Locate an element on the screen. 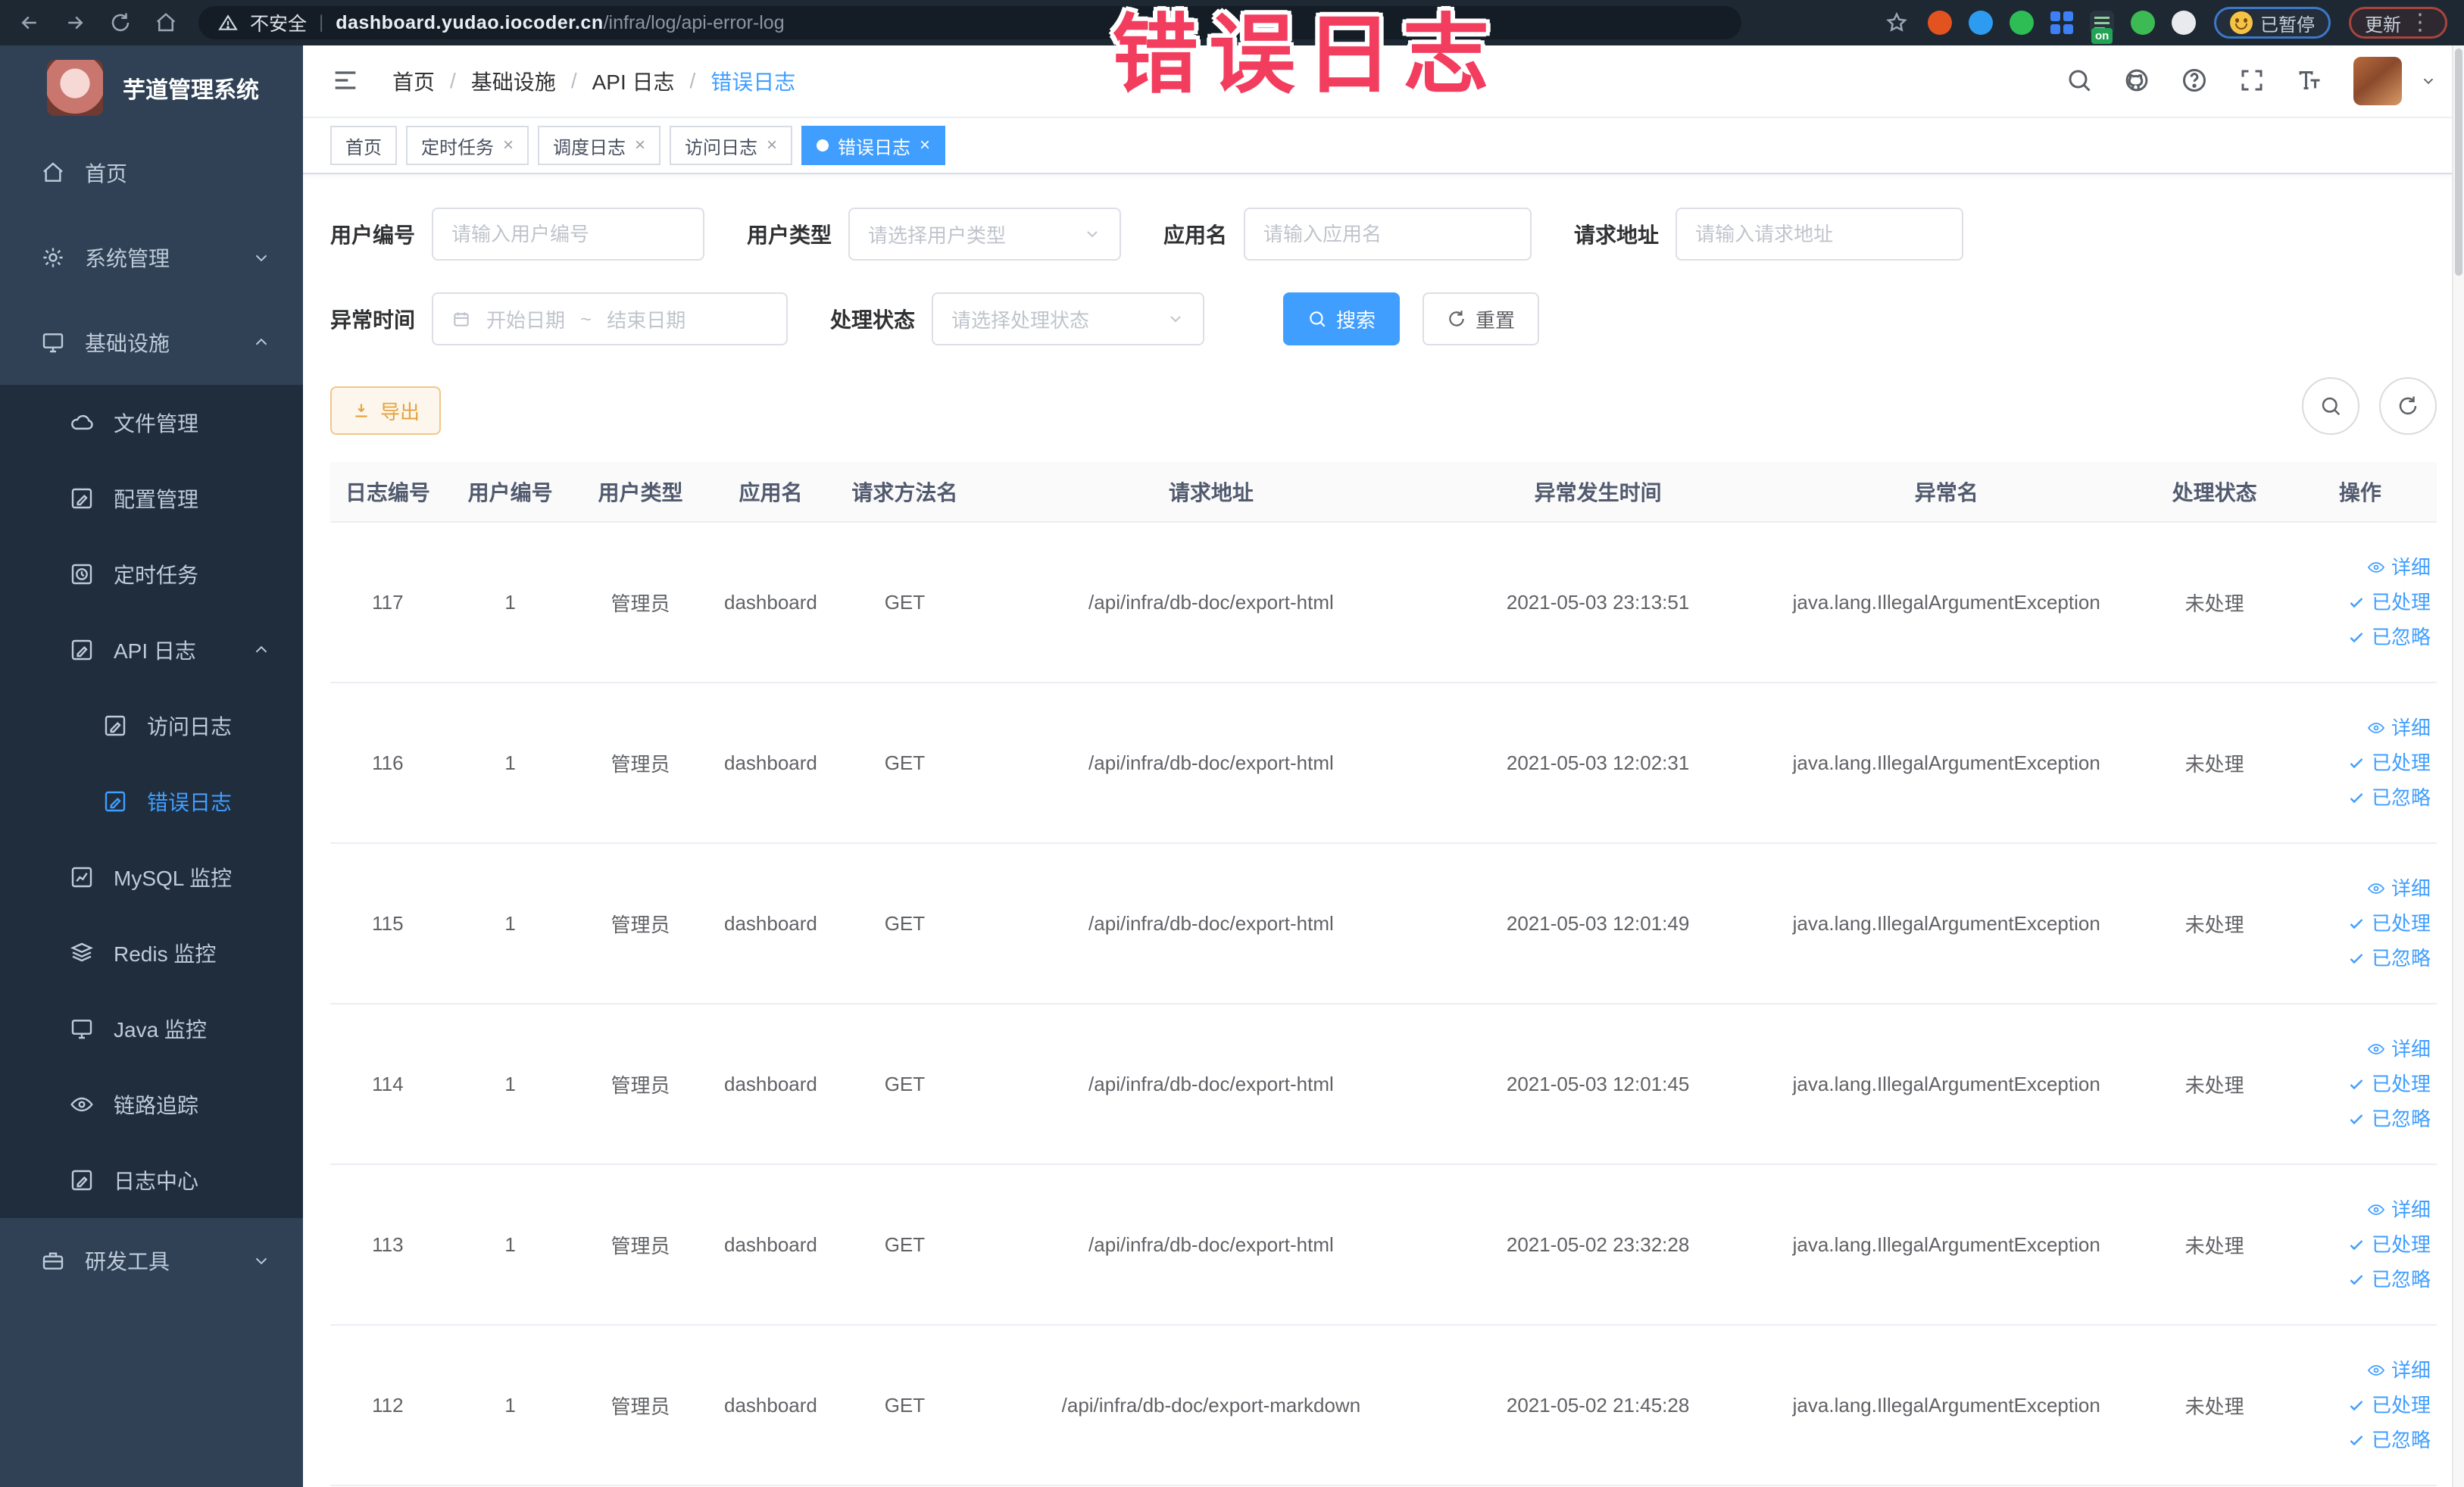 The height and width of the screenshot is (1487, 2464). forward-icon is located at coordinates (75, 23).